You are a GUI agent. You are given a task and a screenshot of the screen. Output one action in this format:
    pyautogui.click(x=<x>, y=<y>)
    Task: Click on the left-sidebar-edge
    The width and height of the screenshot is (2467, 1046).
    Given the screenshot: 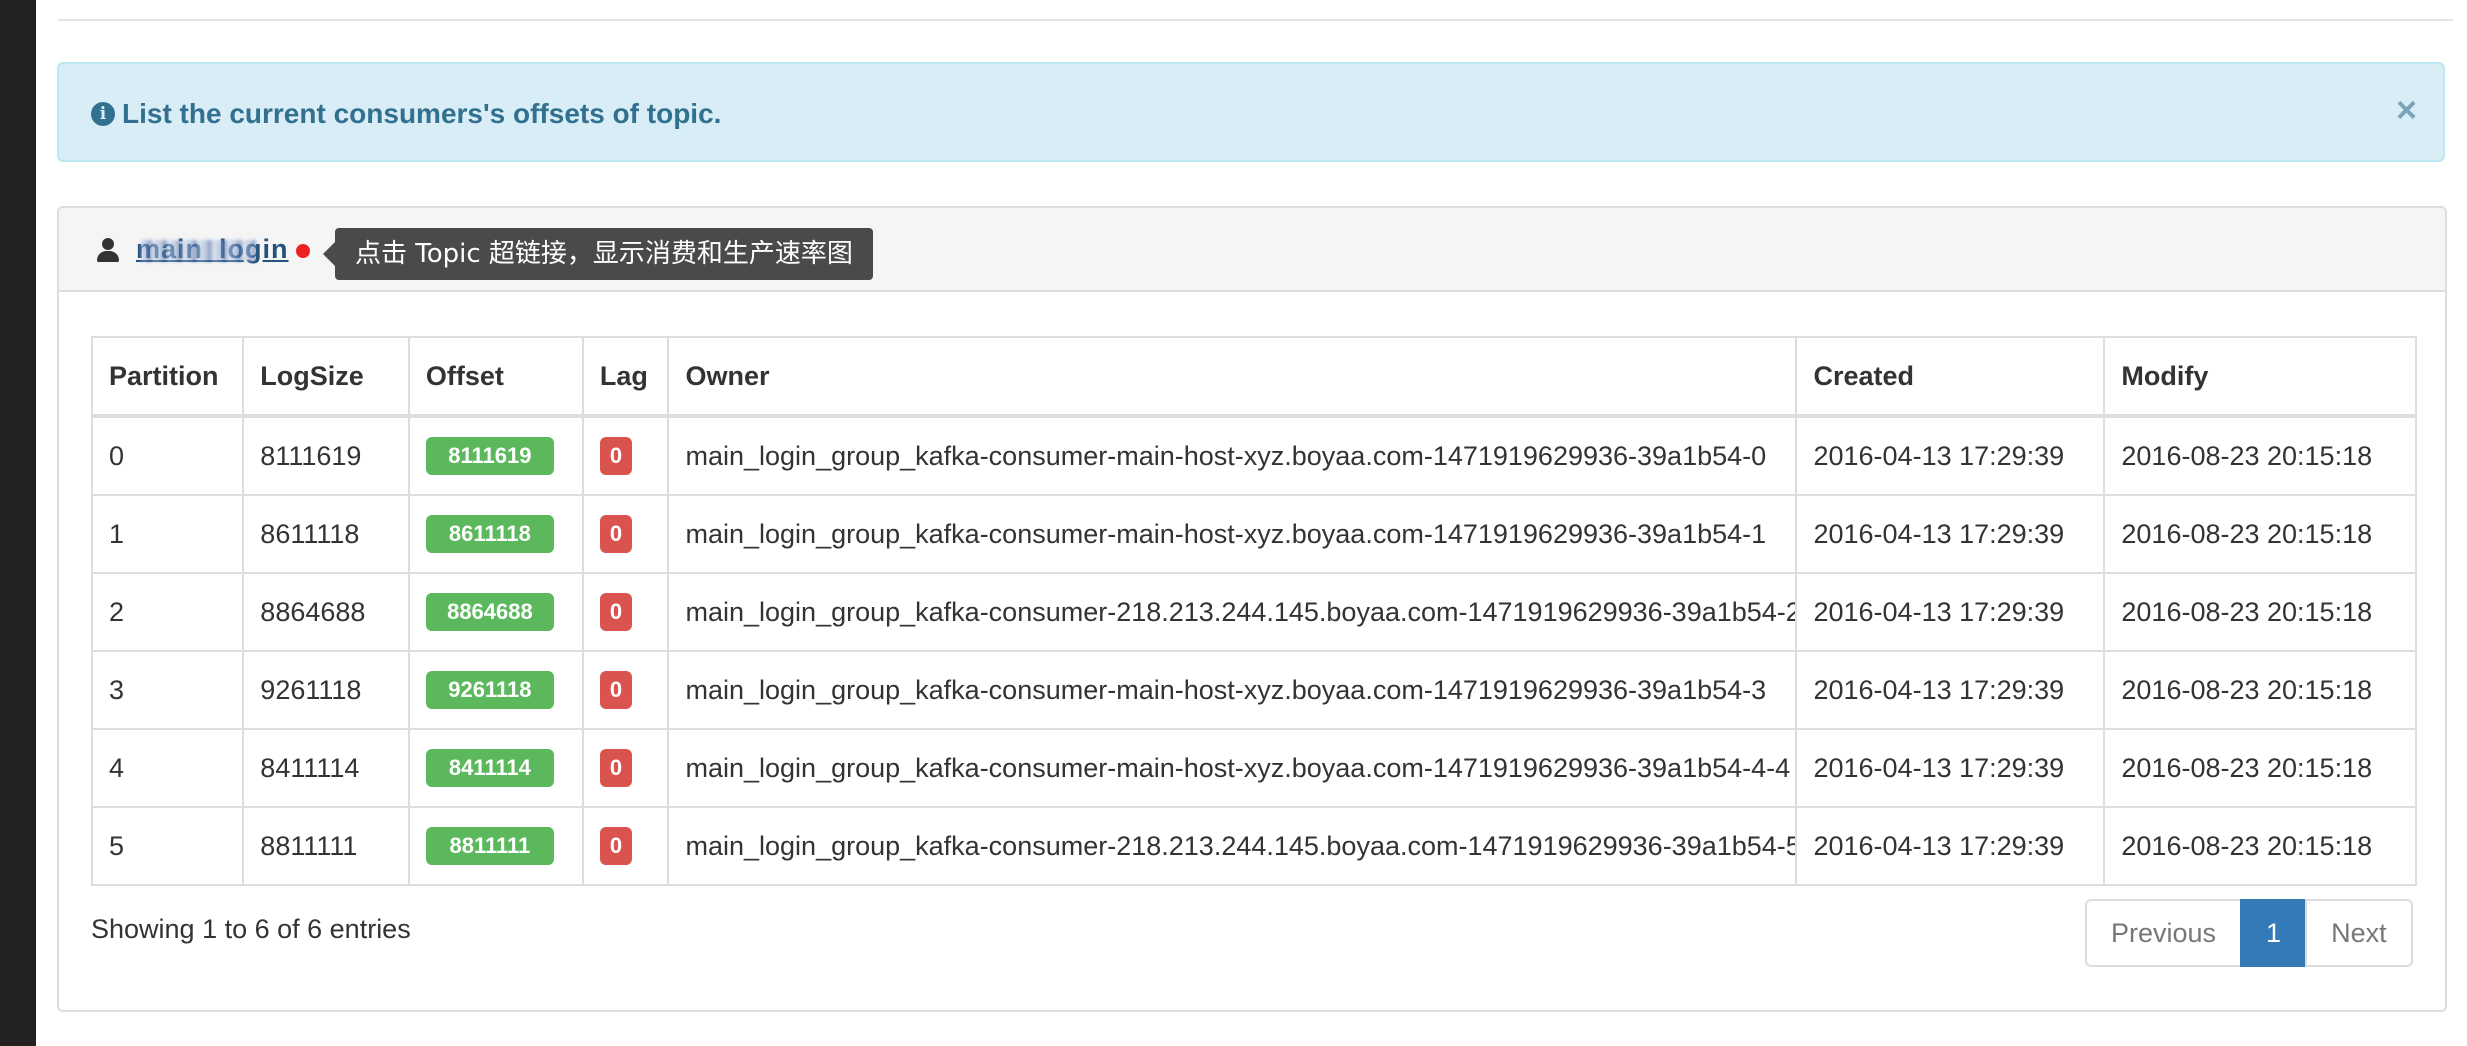 What is the action you would take?
    pyautogui.click(x=18, y=523)
    